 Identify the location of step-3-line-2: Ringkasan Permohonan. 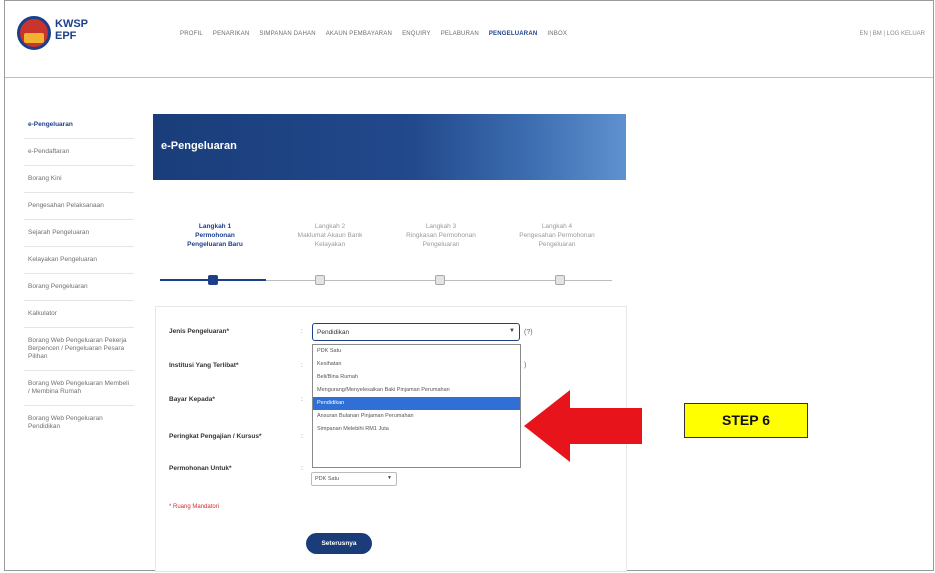
(441, 235).